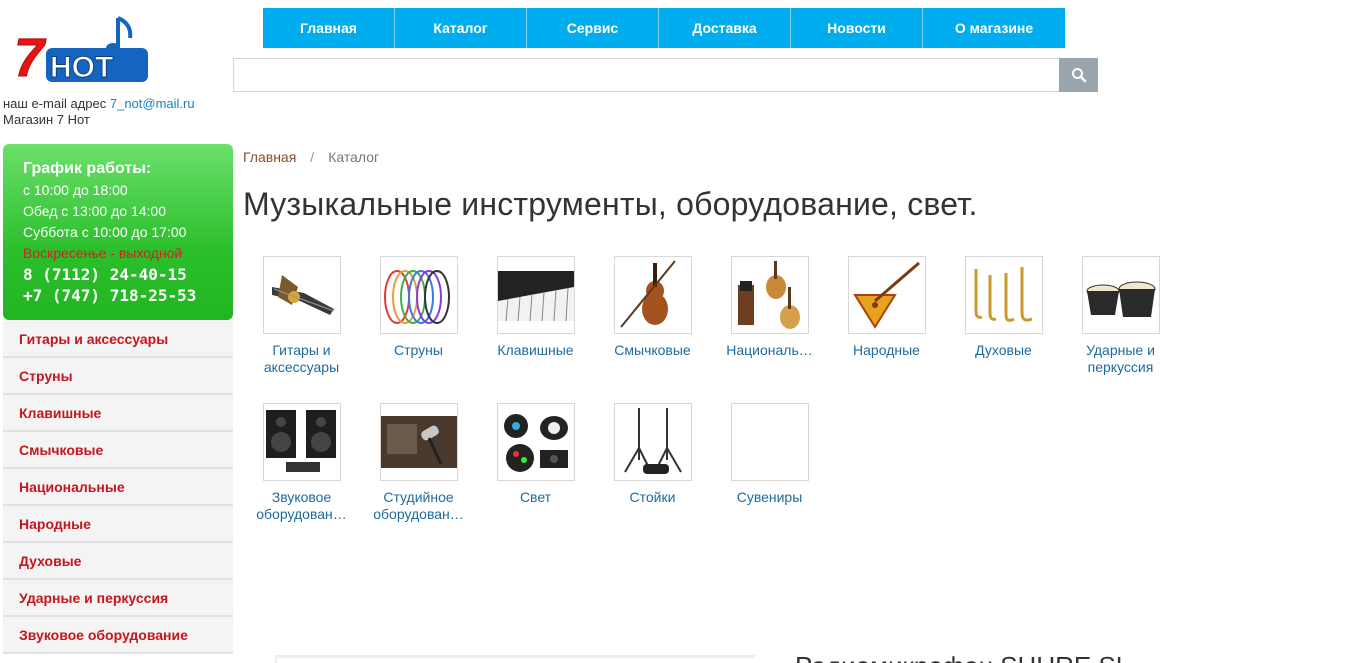  Describe the element at coordinates (105, 232) in the screenshot. I see `schedule-saturday: Суббота с 10:00 до 17:00` at that location.